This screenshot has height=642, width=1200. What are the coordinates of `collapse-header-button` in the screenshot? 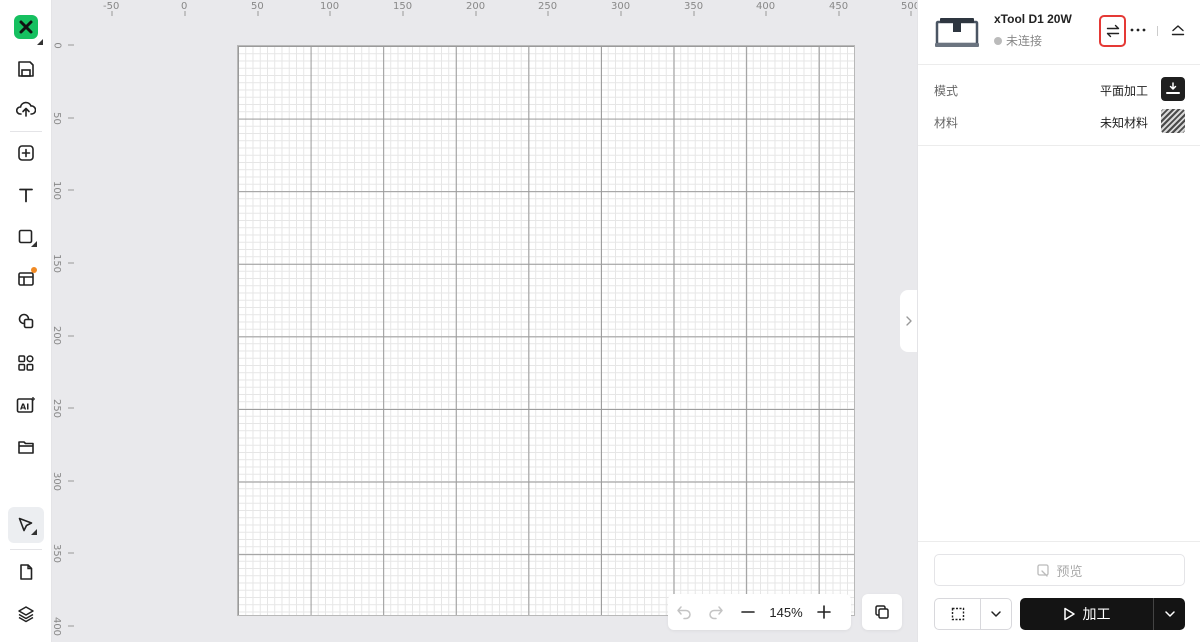 It's located at (1178, 30).